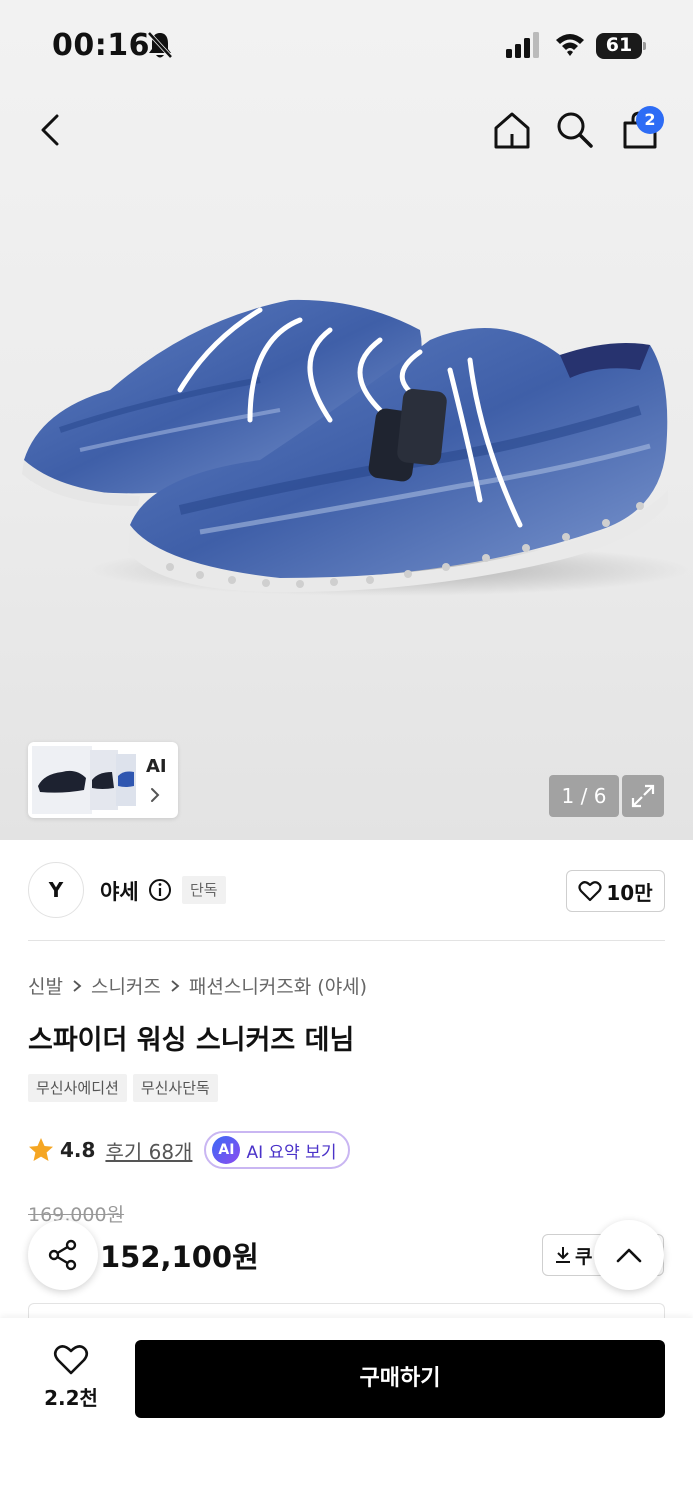  What do you see at coordinates (570, 45) in the screenshot?
I see `wifi-icon` at bounding box center [570, 45].